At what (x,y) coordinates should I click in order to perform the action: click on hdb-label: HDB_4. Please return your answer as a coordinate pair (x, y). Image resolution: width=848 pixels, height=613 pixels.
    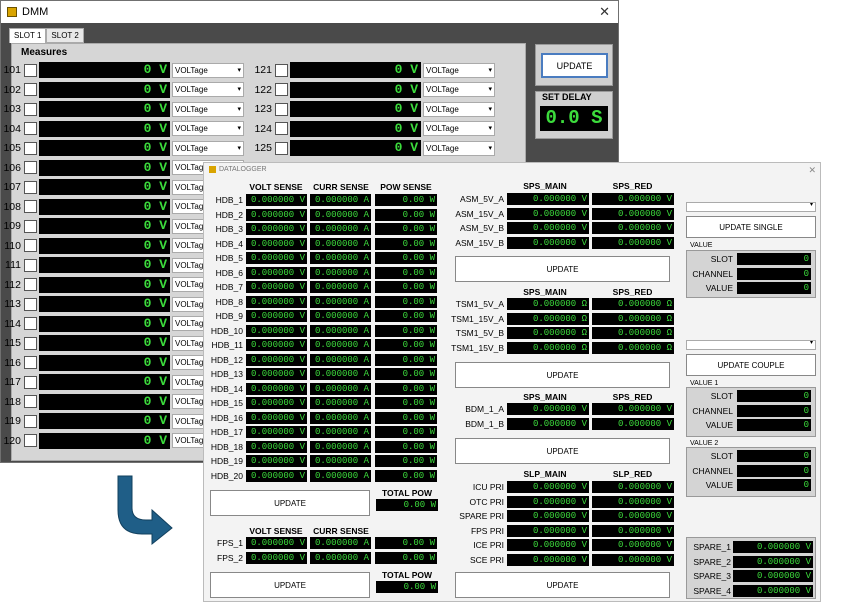
    Looking at the image, I should click on (229, 243).